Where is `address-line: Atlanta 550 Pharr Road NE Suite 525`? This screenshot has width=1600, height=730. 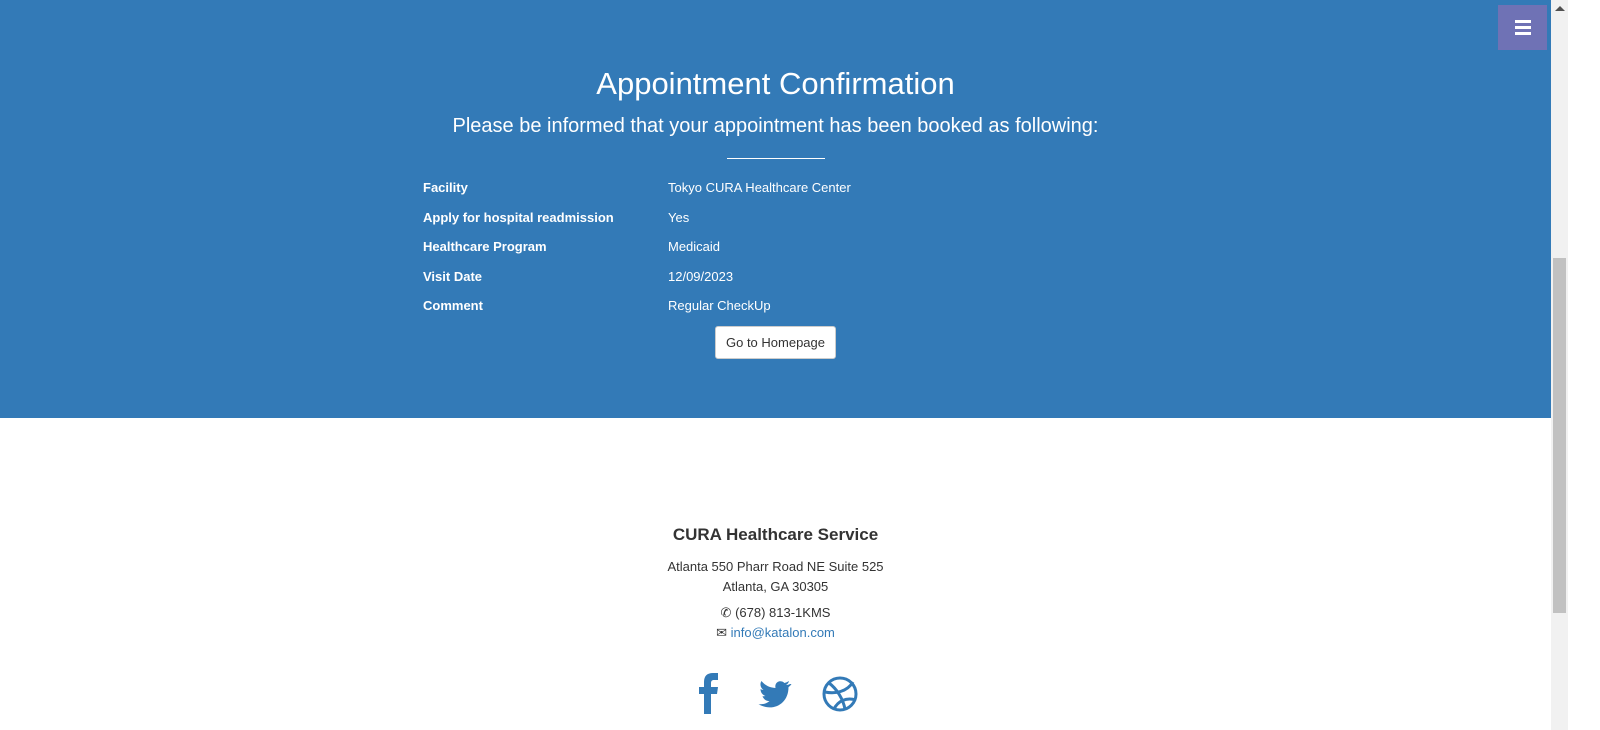
address-line: Atlanta 550 Pharr Road NE Suite 525 is located at coordinates (775, 566).